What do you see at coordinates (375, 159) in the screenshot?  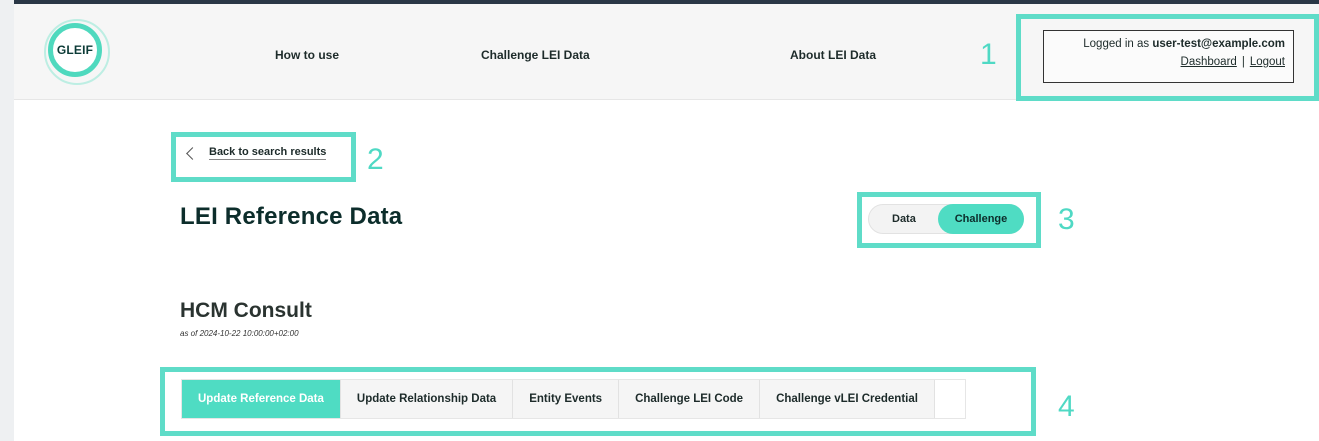 I see `annotation-number-2: 2` at bounding box center [375, 159].